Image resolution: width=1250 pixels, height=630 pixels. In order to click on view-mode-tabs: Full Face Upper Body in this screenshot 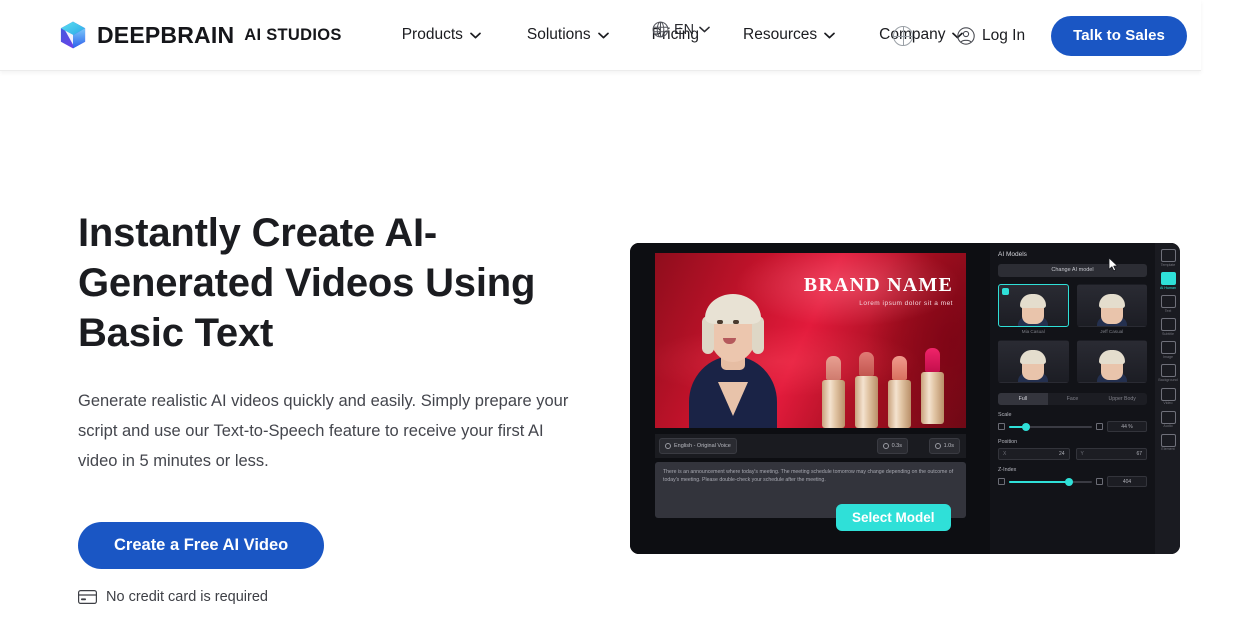, I will do `click(1072, 399)`.